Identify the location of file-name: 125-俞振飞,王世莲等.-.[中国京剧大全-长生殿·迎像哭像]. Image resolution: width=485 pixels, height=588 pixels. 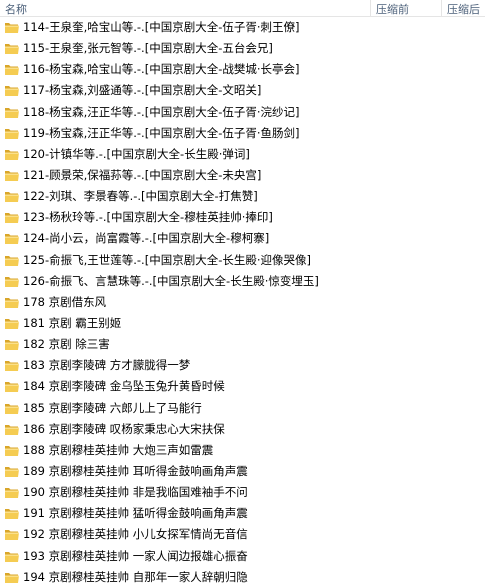
(167, 259).